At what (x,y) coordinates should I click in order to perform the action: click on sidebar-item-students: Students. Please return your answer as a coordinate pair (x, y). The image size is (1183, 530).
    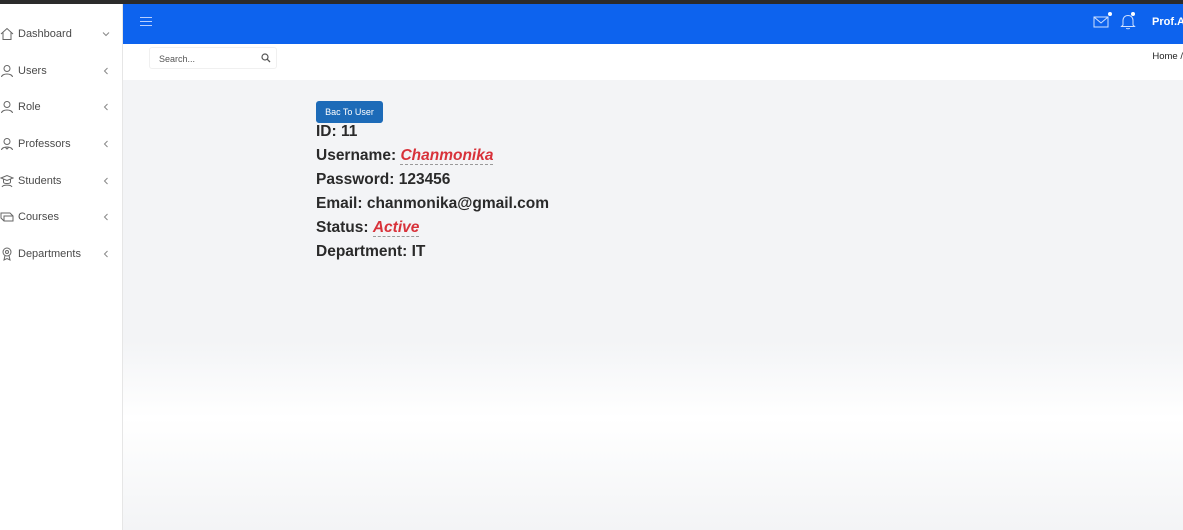
    Looking at the image, I should click on (61, 182).